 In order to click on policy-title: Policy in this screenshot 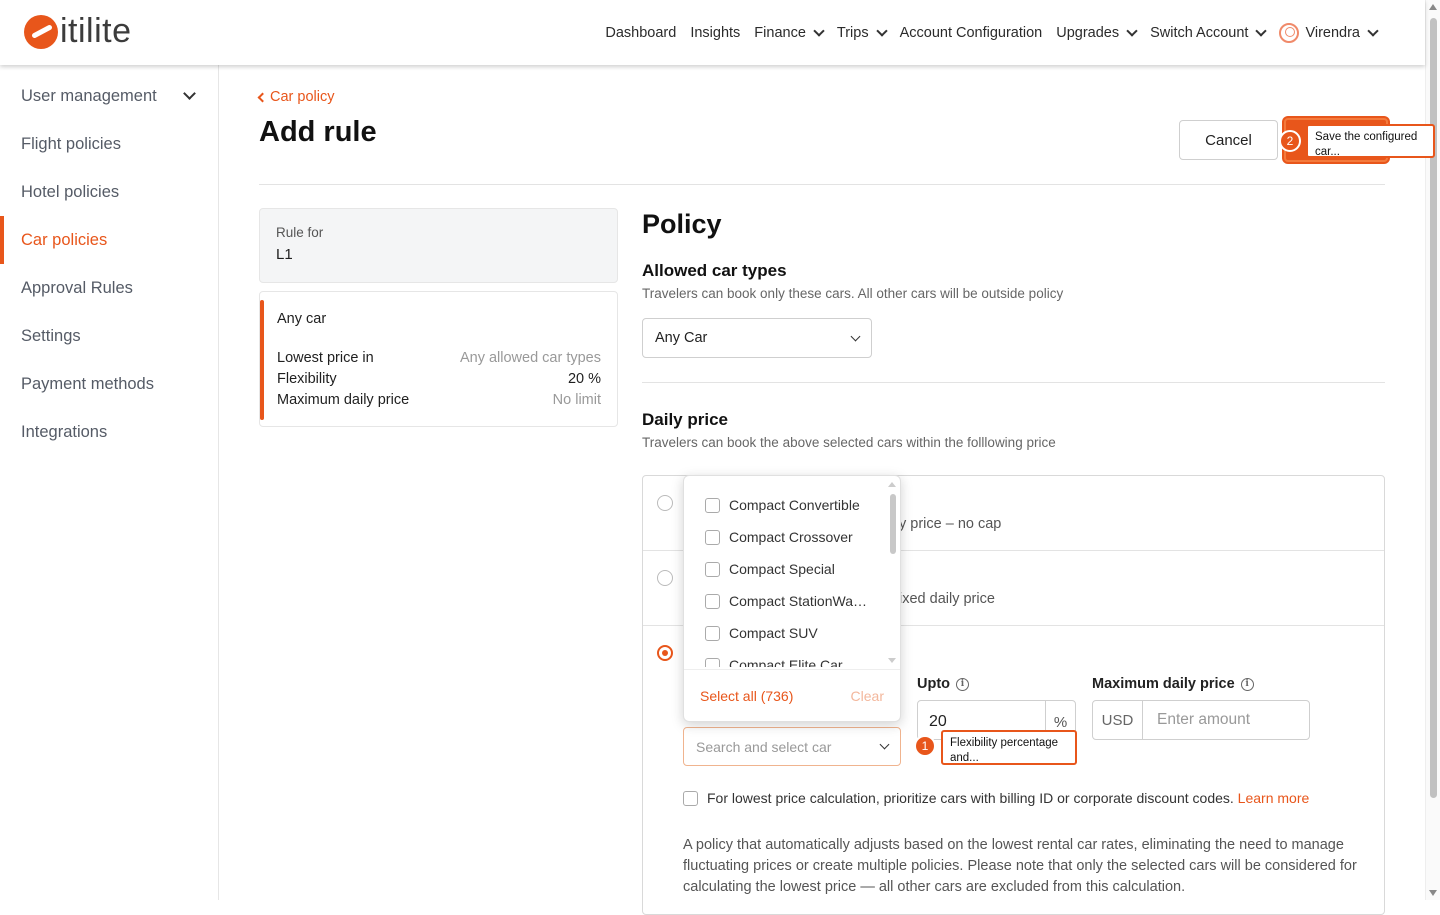, I will do `click(682, 224)`.